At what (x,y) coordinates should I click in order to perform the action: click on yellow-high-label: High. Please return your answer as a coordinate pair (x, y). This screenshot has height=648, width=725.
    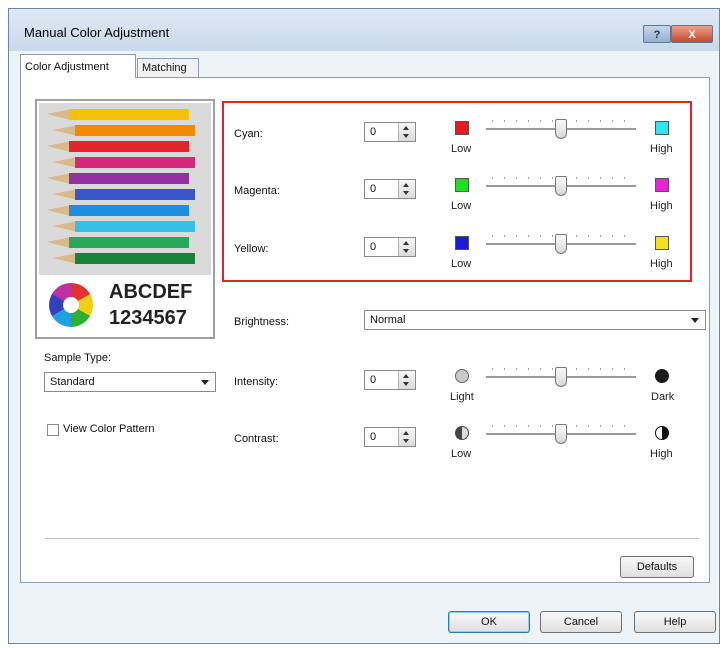
    Looking at the image, I should click on (661, 264).